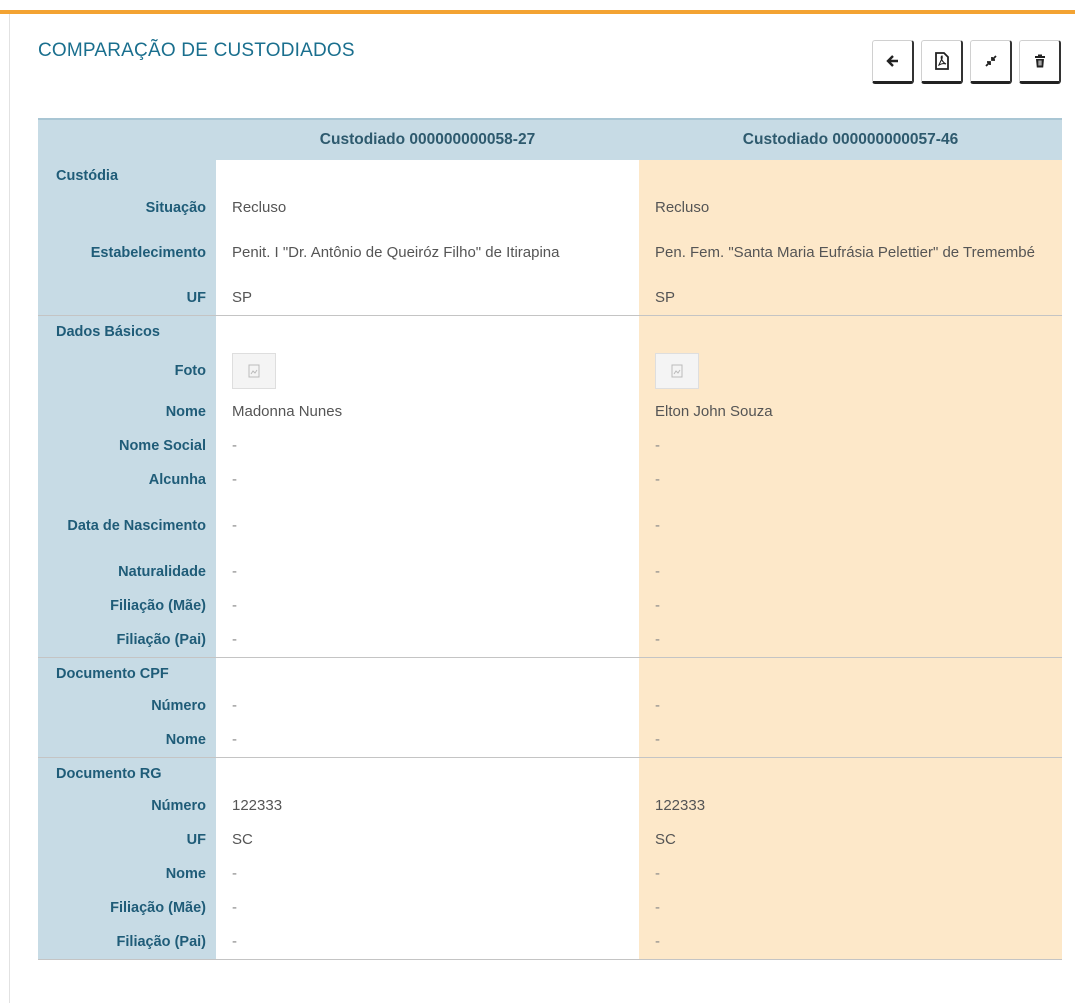 The height and width of the screenshot is (1003, 1075). What do you see at coordinates (127, 371) in the screenshot?
I see `row-label: Foto` at bounding box center [127, 371].